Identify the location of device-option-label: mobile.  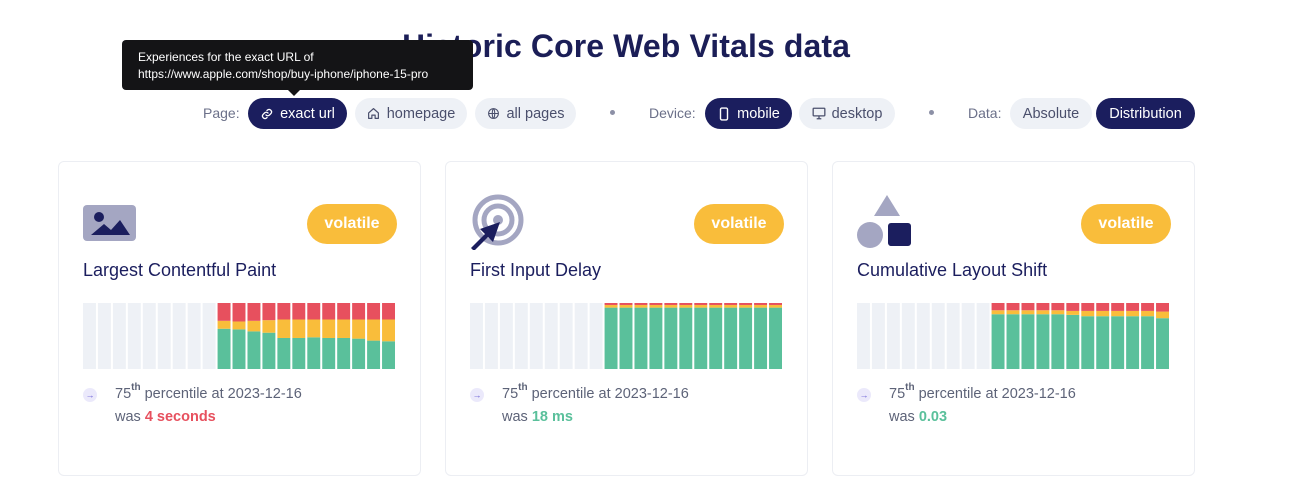
(758, 113).